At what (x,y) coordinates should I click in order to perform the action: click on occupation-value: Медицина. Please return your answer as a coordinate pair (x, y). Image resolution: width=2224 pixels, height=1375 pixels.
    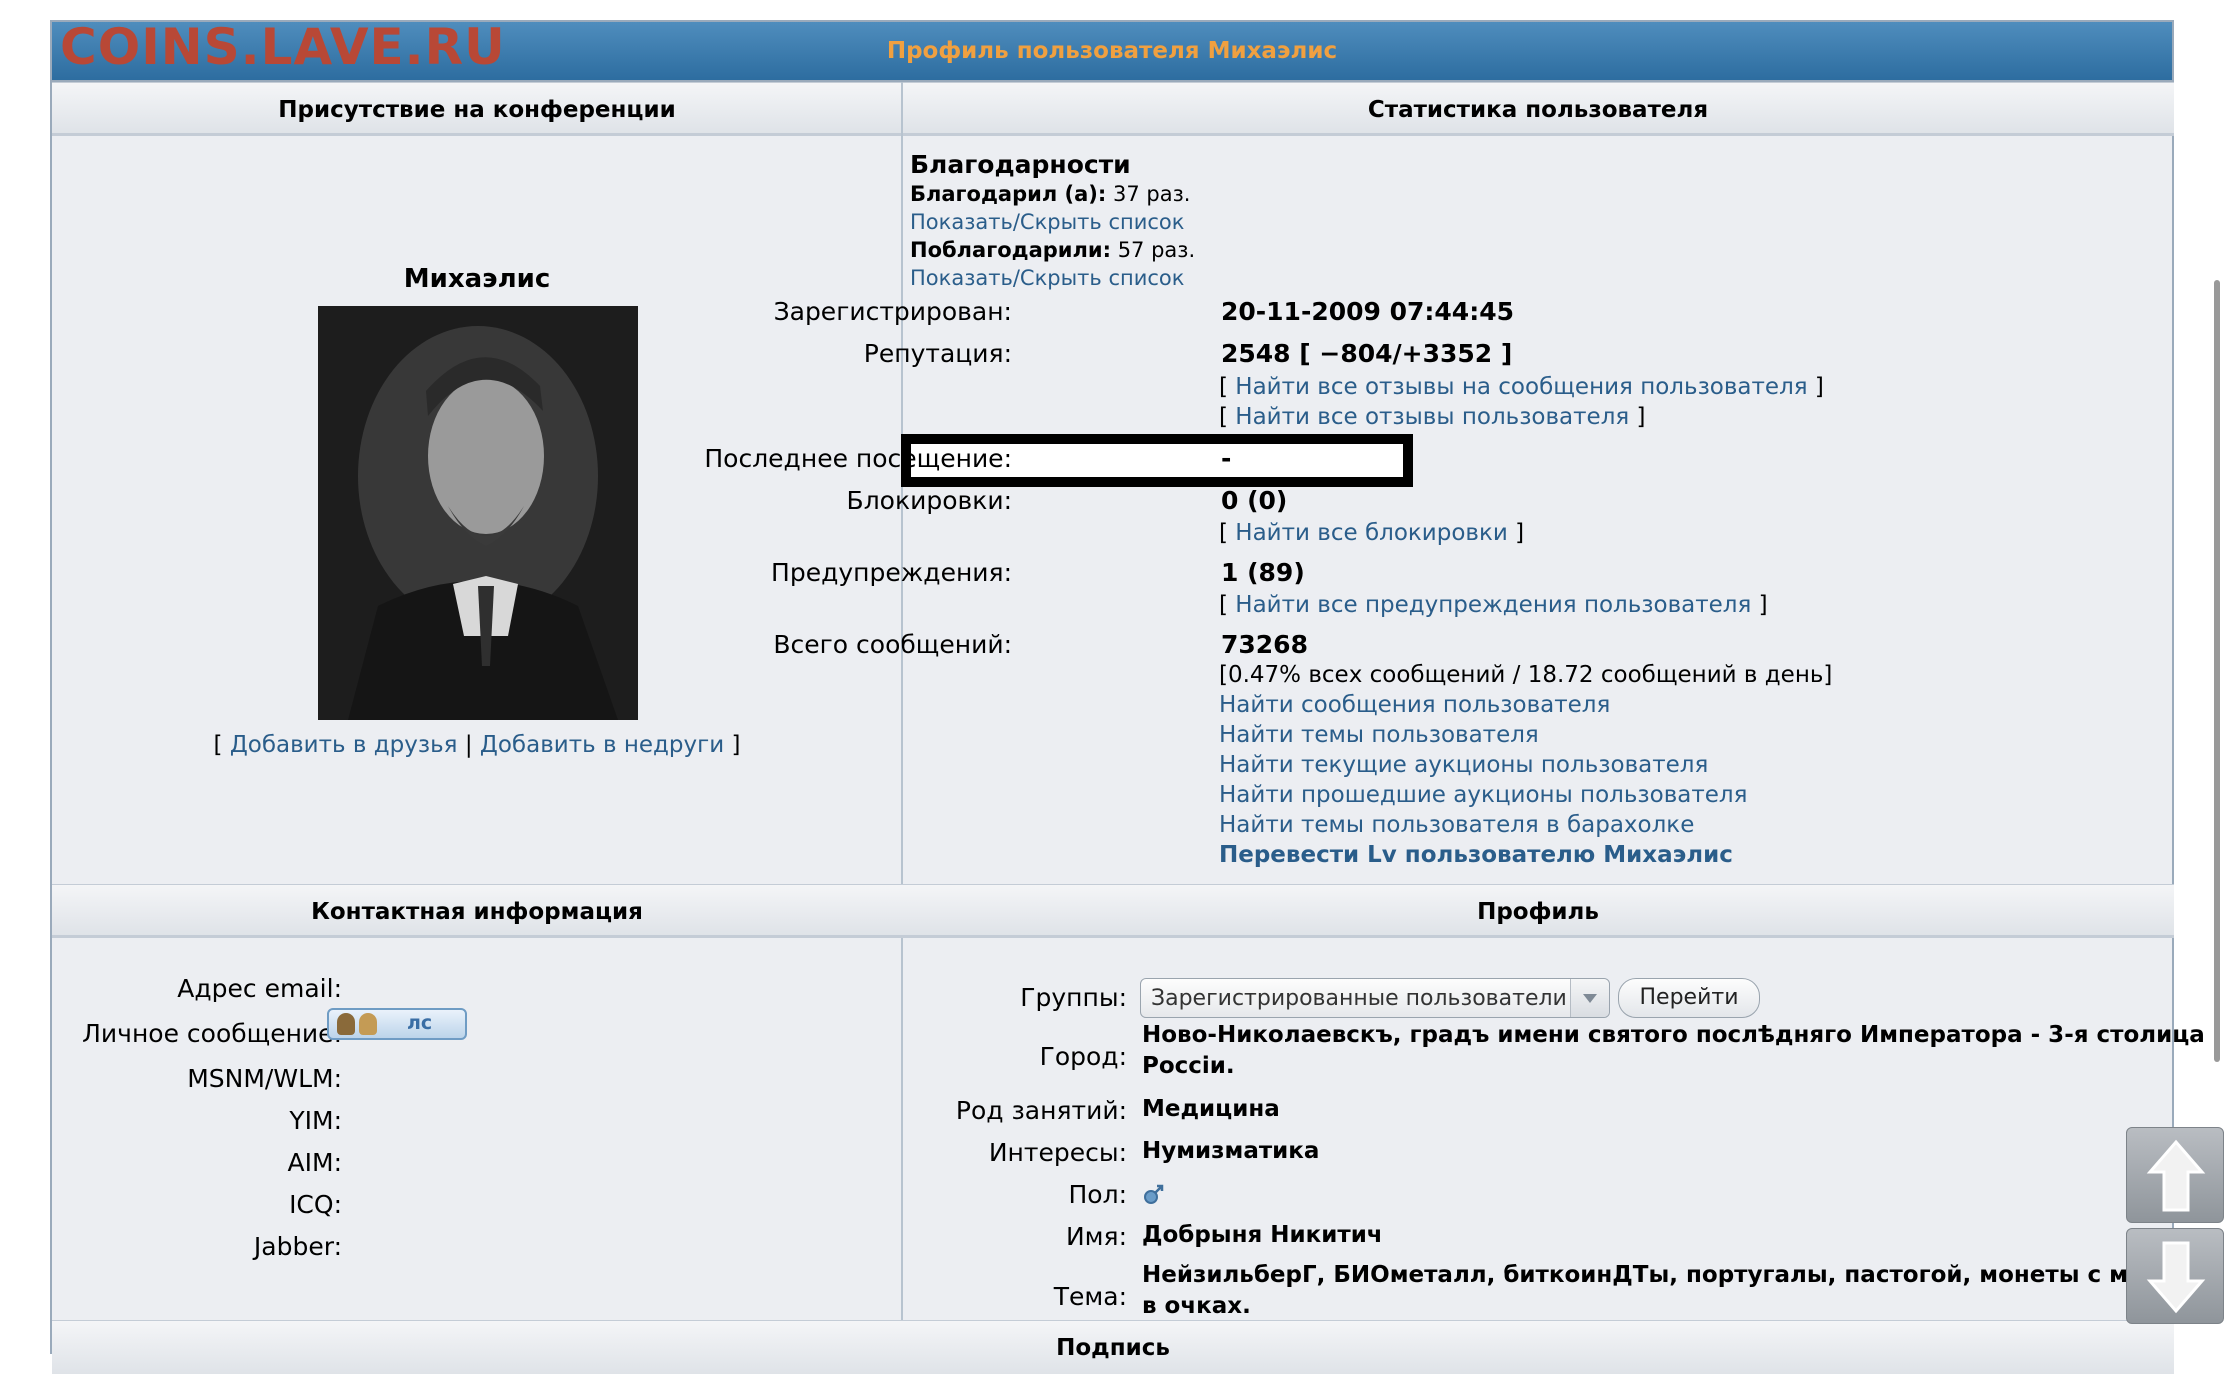
    Looking at the image, I should click on (1211, 1109).